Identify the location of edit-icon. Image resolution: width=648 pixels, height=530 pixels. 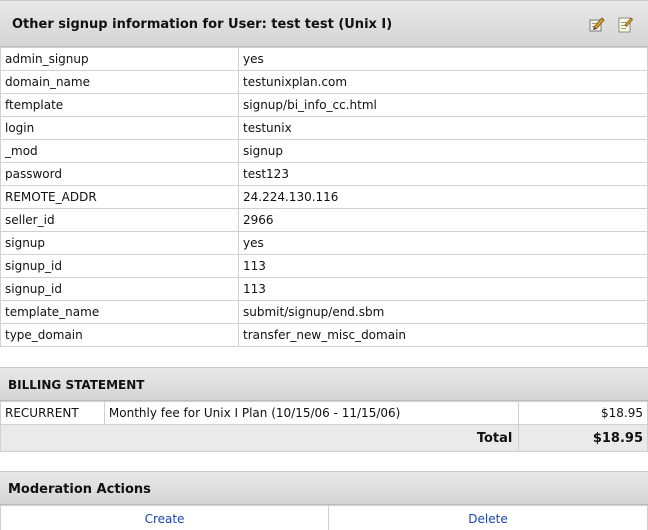
(596, 24).